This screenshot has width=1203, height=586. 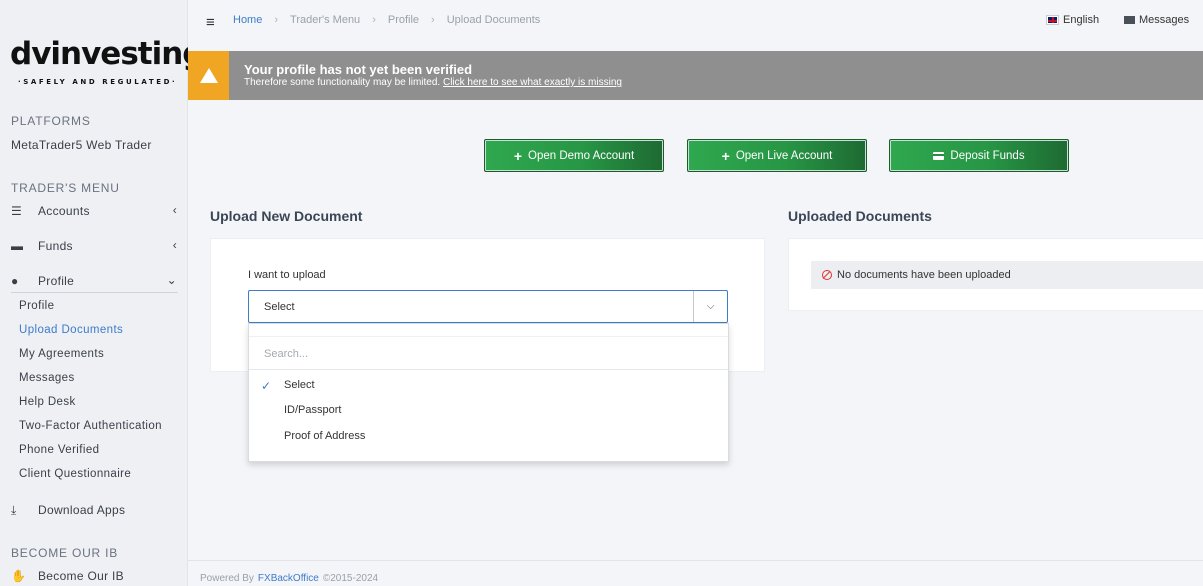 I want to click on messages-label: Messages, so click(x=1164, y=20).